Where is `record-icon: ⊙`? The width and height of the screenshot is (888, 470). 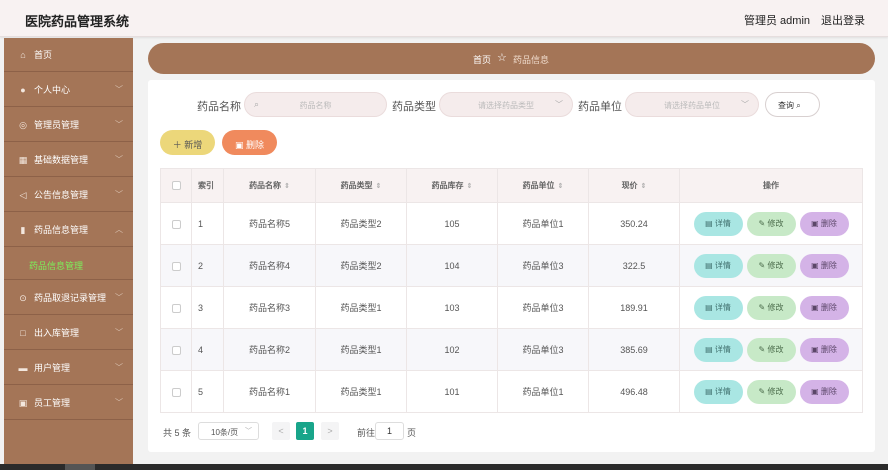
record-icon: ⊙ is located at coordinates (23, 298).